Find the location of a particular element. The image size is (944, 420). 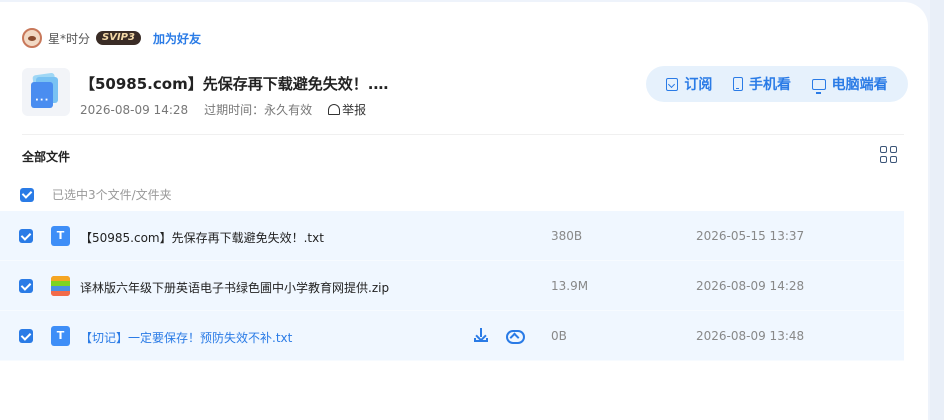

file-size: 0B is located at coordinates (559, 336).